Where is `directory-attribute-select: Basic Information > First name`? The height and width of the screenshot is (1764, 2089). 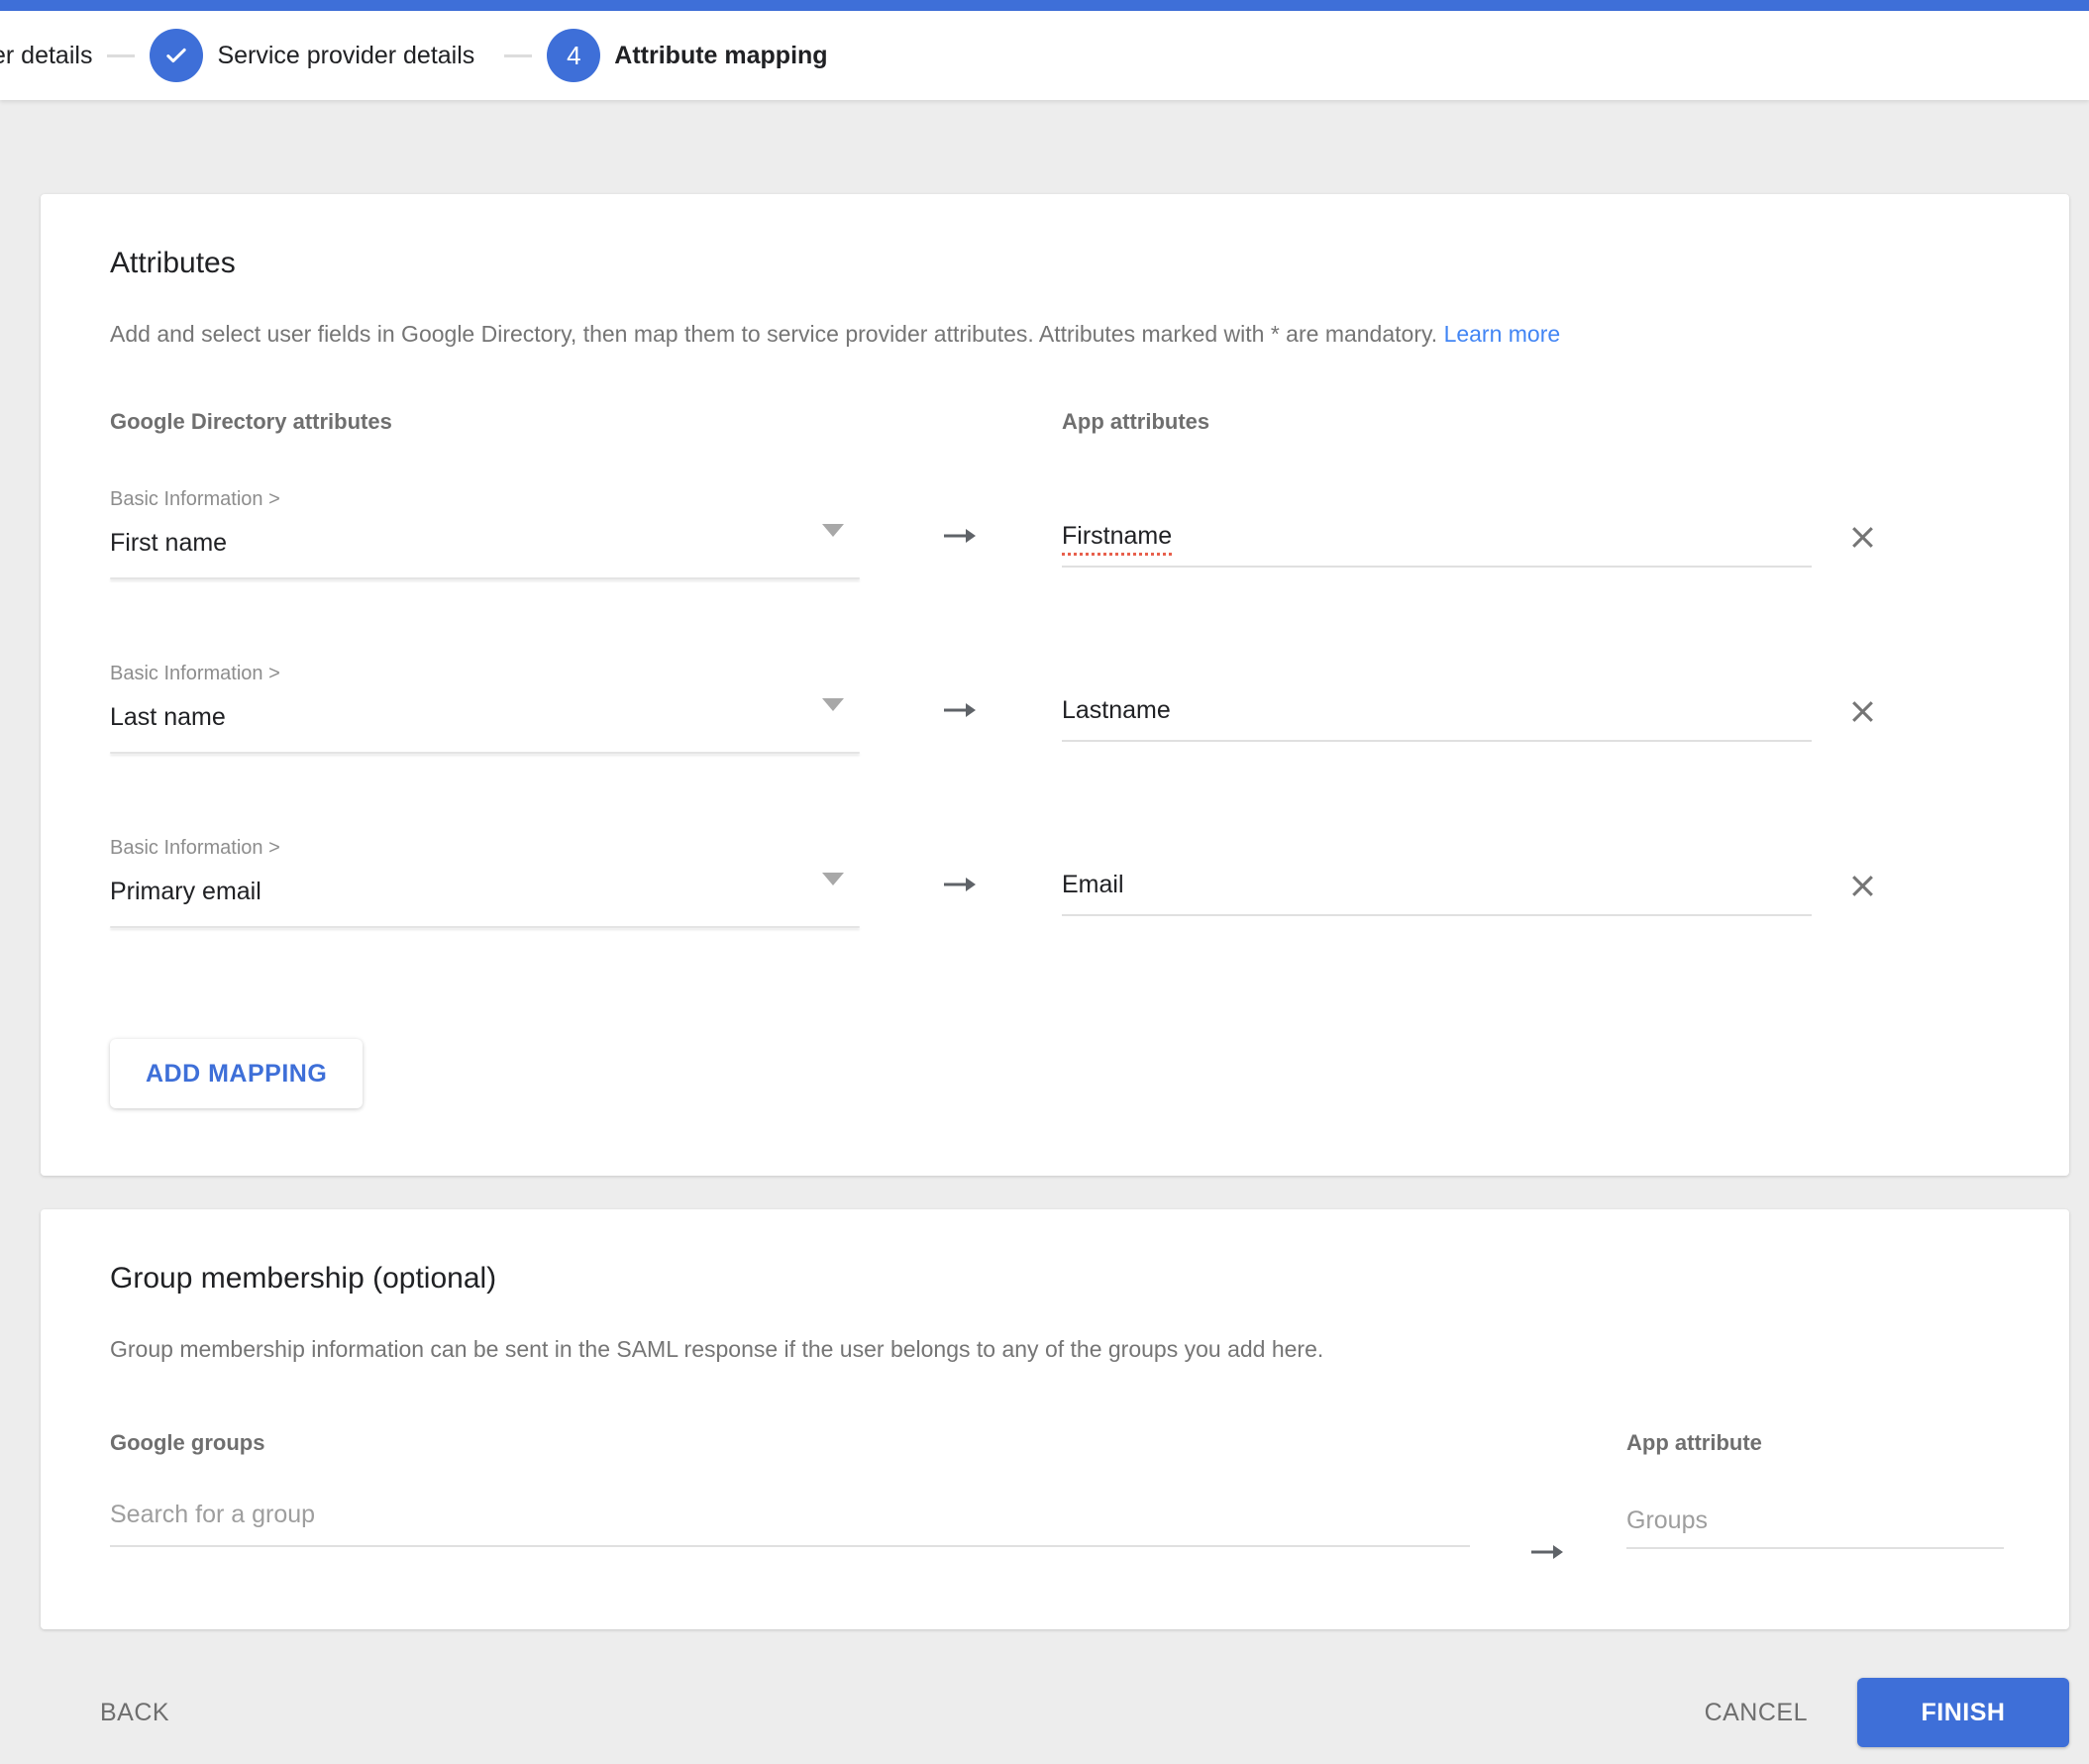 directory-attribute-select: Basic Information > First name is located at coordinates (485, 530).